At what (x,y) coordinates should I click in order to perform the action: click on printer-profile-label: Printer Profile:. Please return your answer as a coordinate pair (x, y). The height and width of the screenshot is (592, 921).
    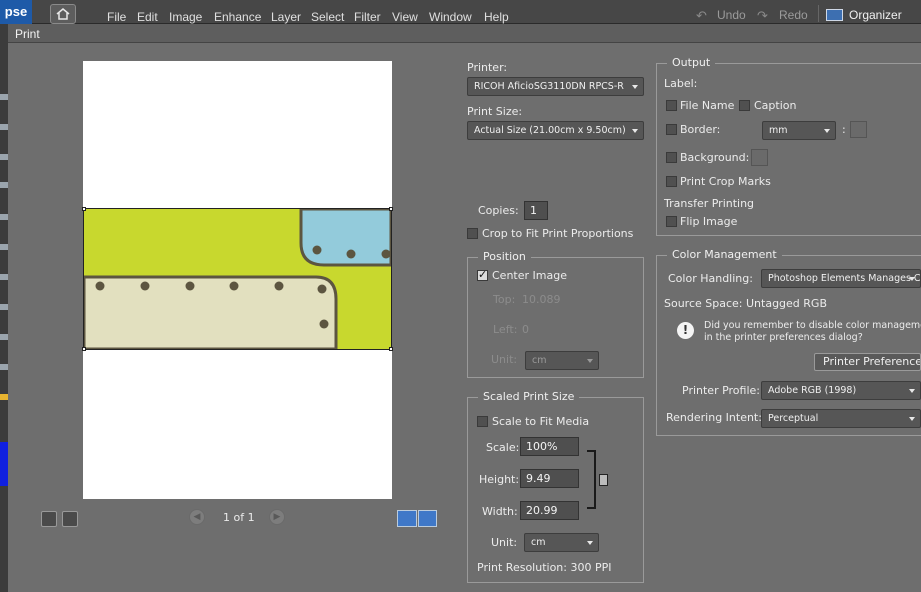
    Looking at the image, I should click on (721, 390).